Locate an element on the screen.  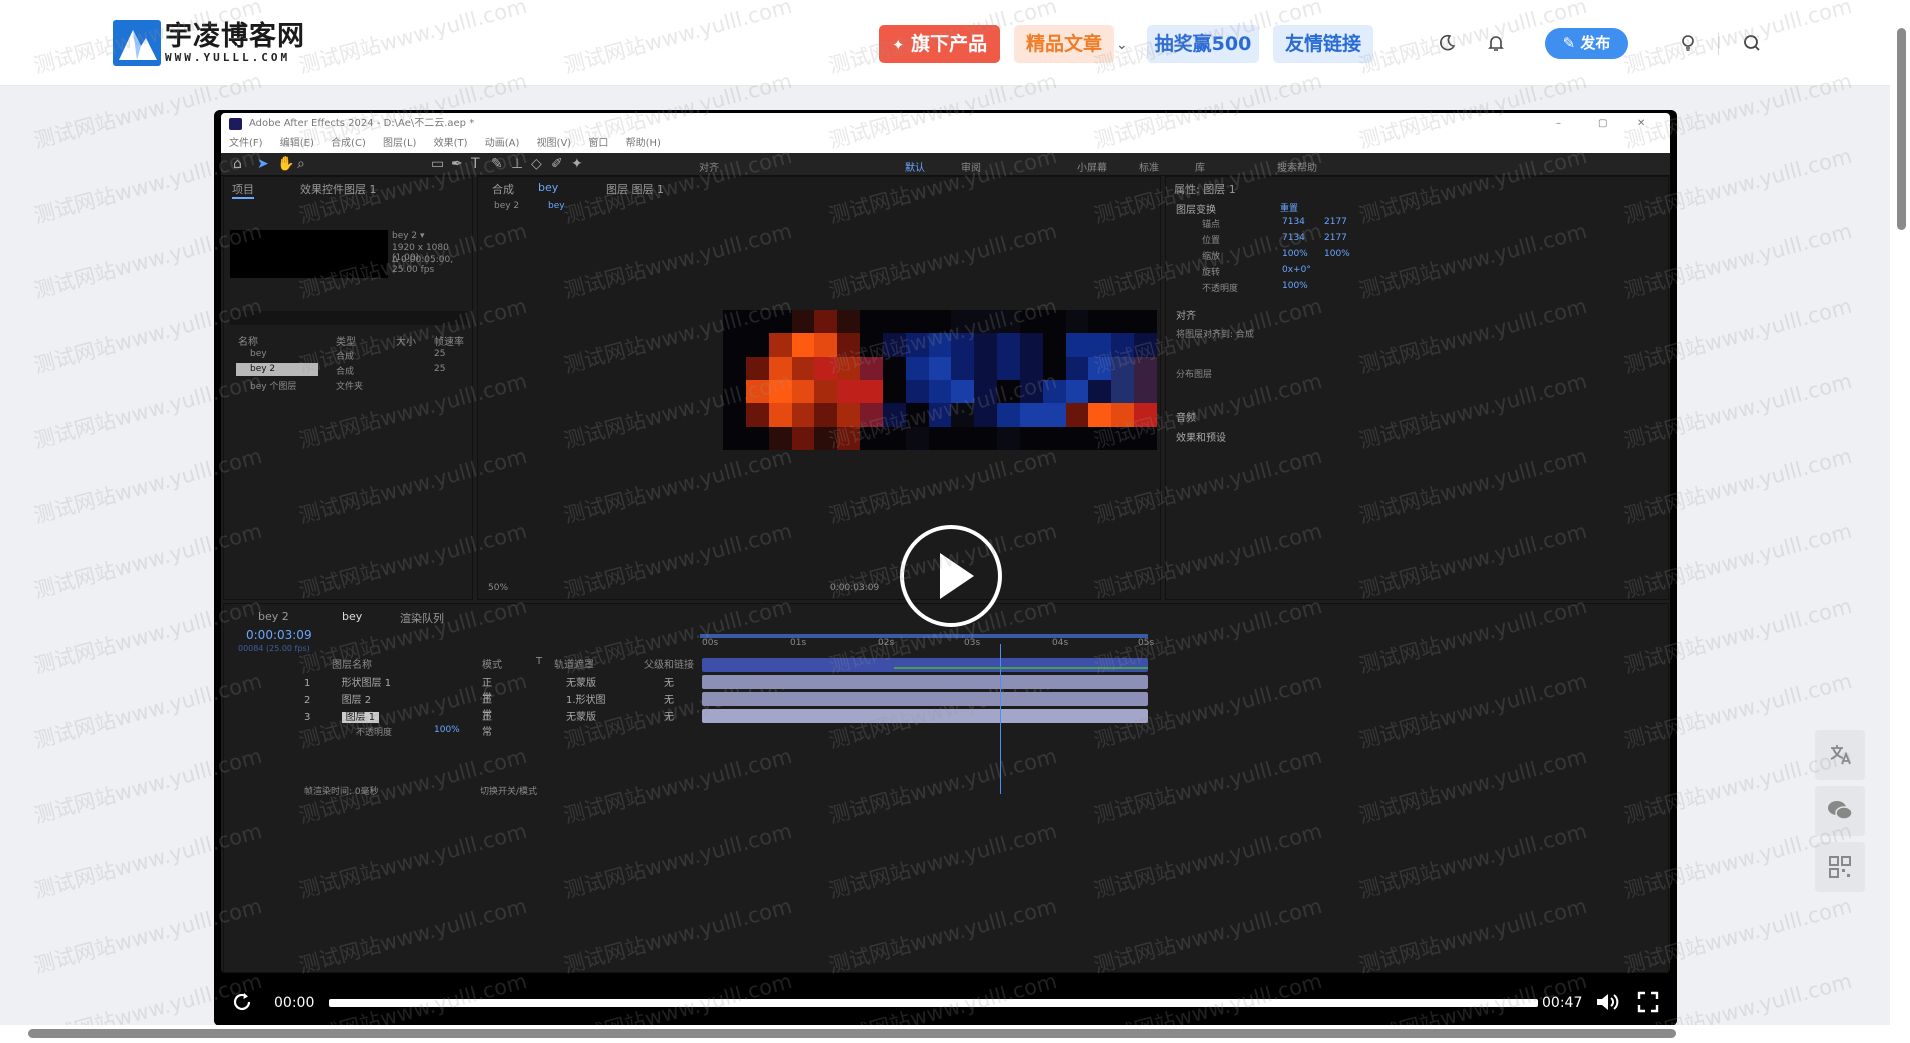
lightbulb-icon is located at coordinates (1688, 43).